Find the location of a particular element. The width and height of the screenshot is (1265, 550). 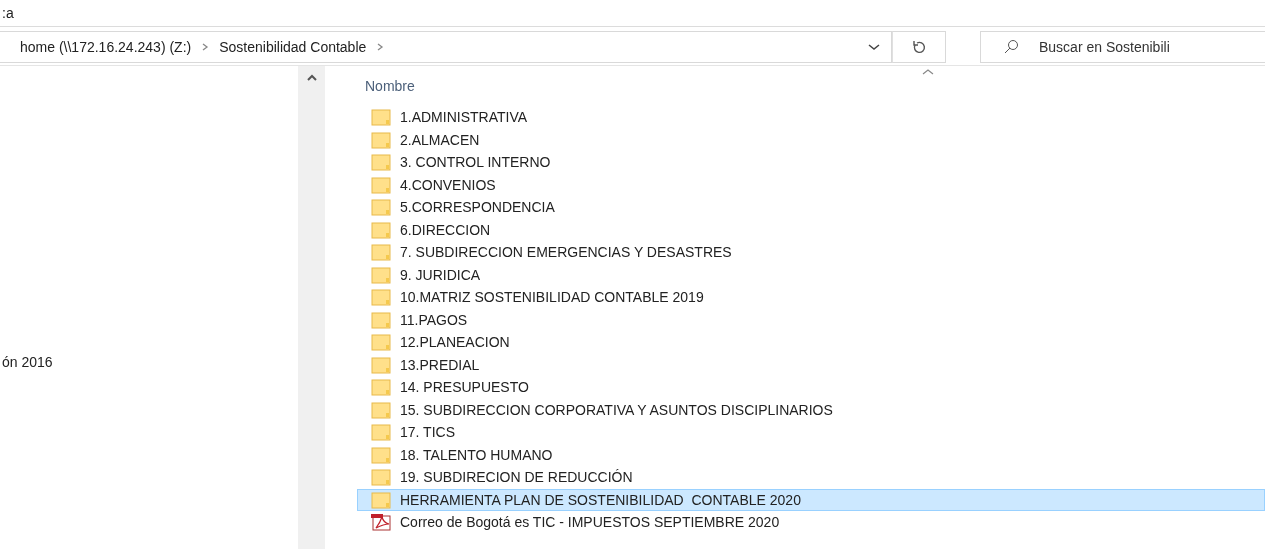

file-row: 11.PAGOS is located at coordinates (811, 319).